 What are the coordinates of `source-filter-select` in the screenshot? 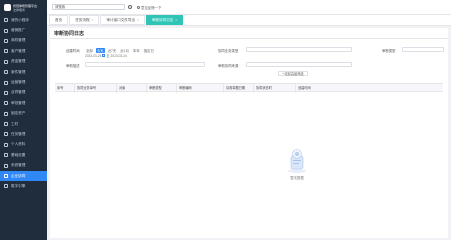 It's located at (299, 64).